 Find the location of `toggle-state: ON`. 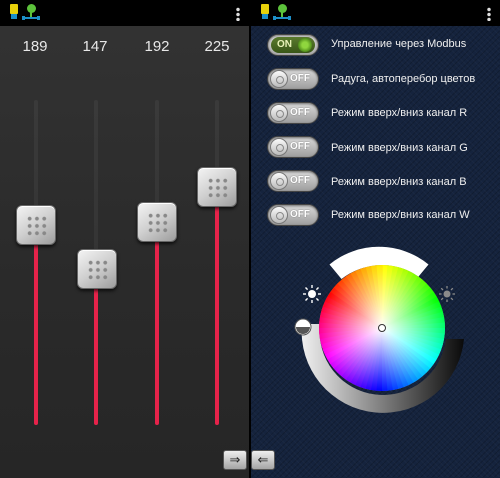

toggle-state: ON is located at coordinates (284, 44).